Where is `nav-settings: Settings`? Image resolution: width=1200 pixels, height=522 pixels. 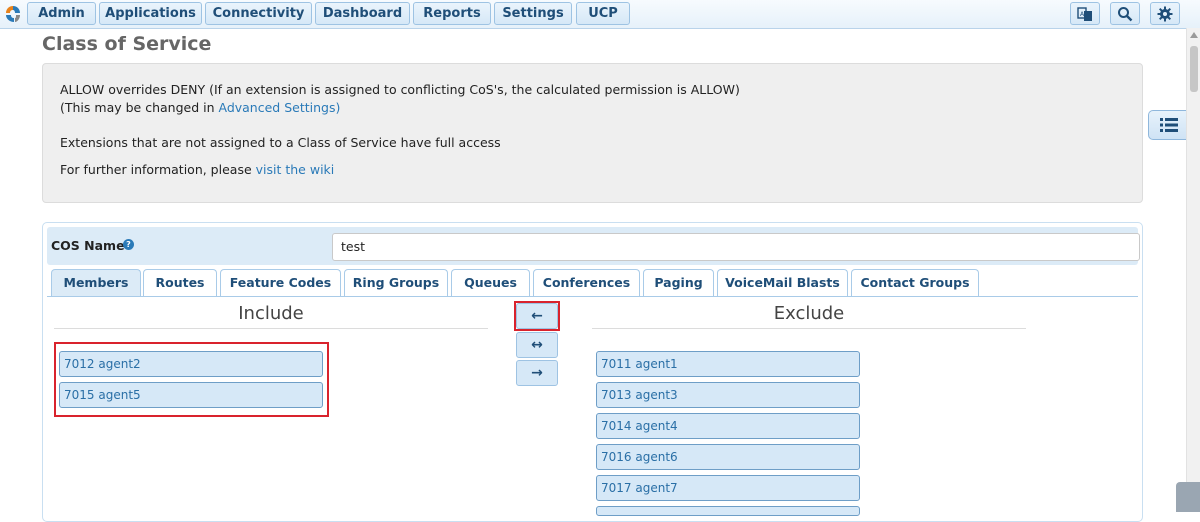 nav-settings: Settings is located at coordinates (533, 13).